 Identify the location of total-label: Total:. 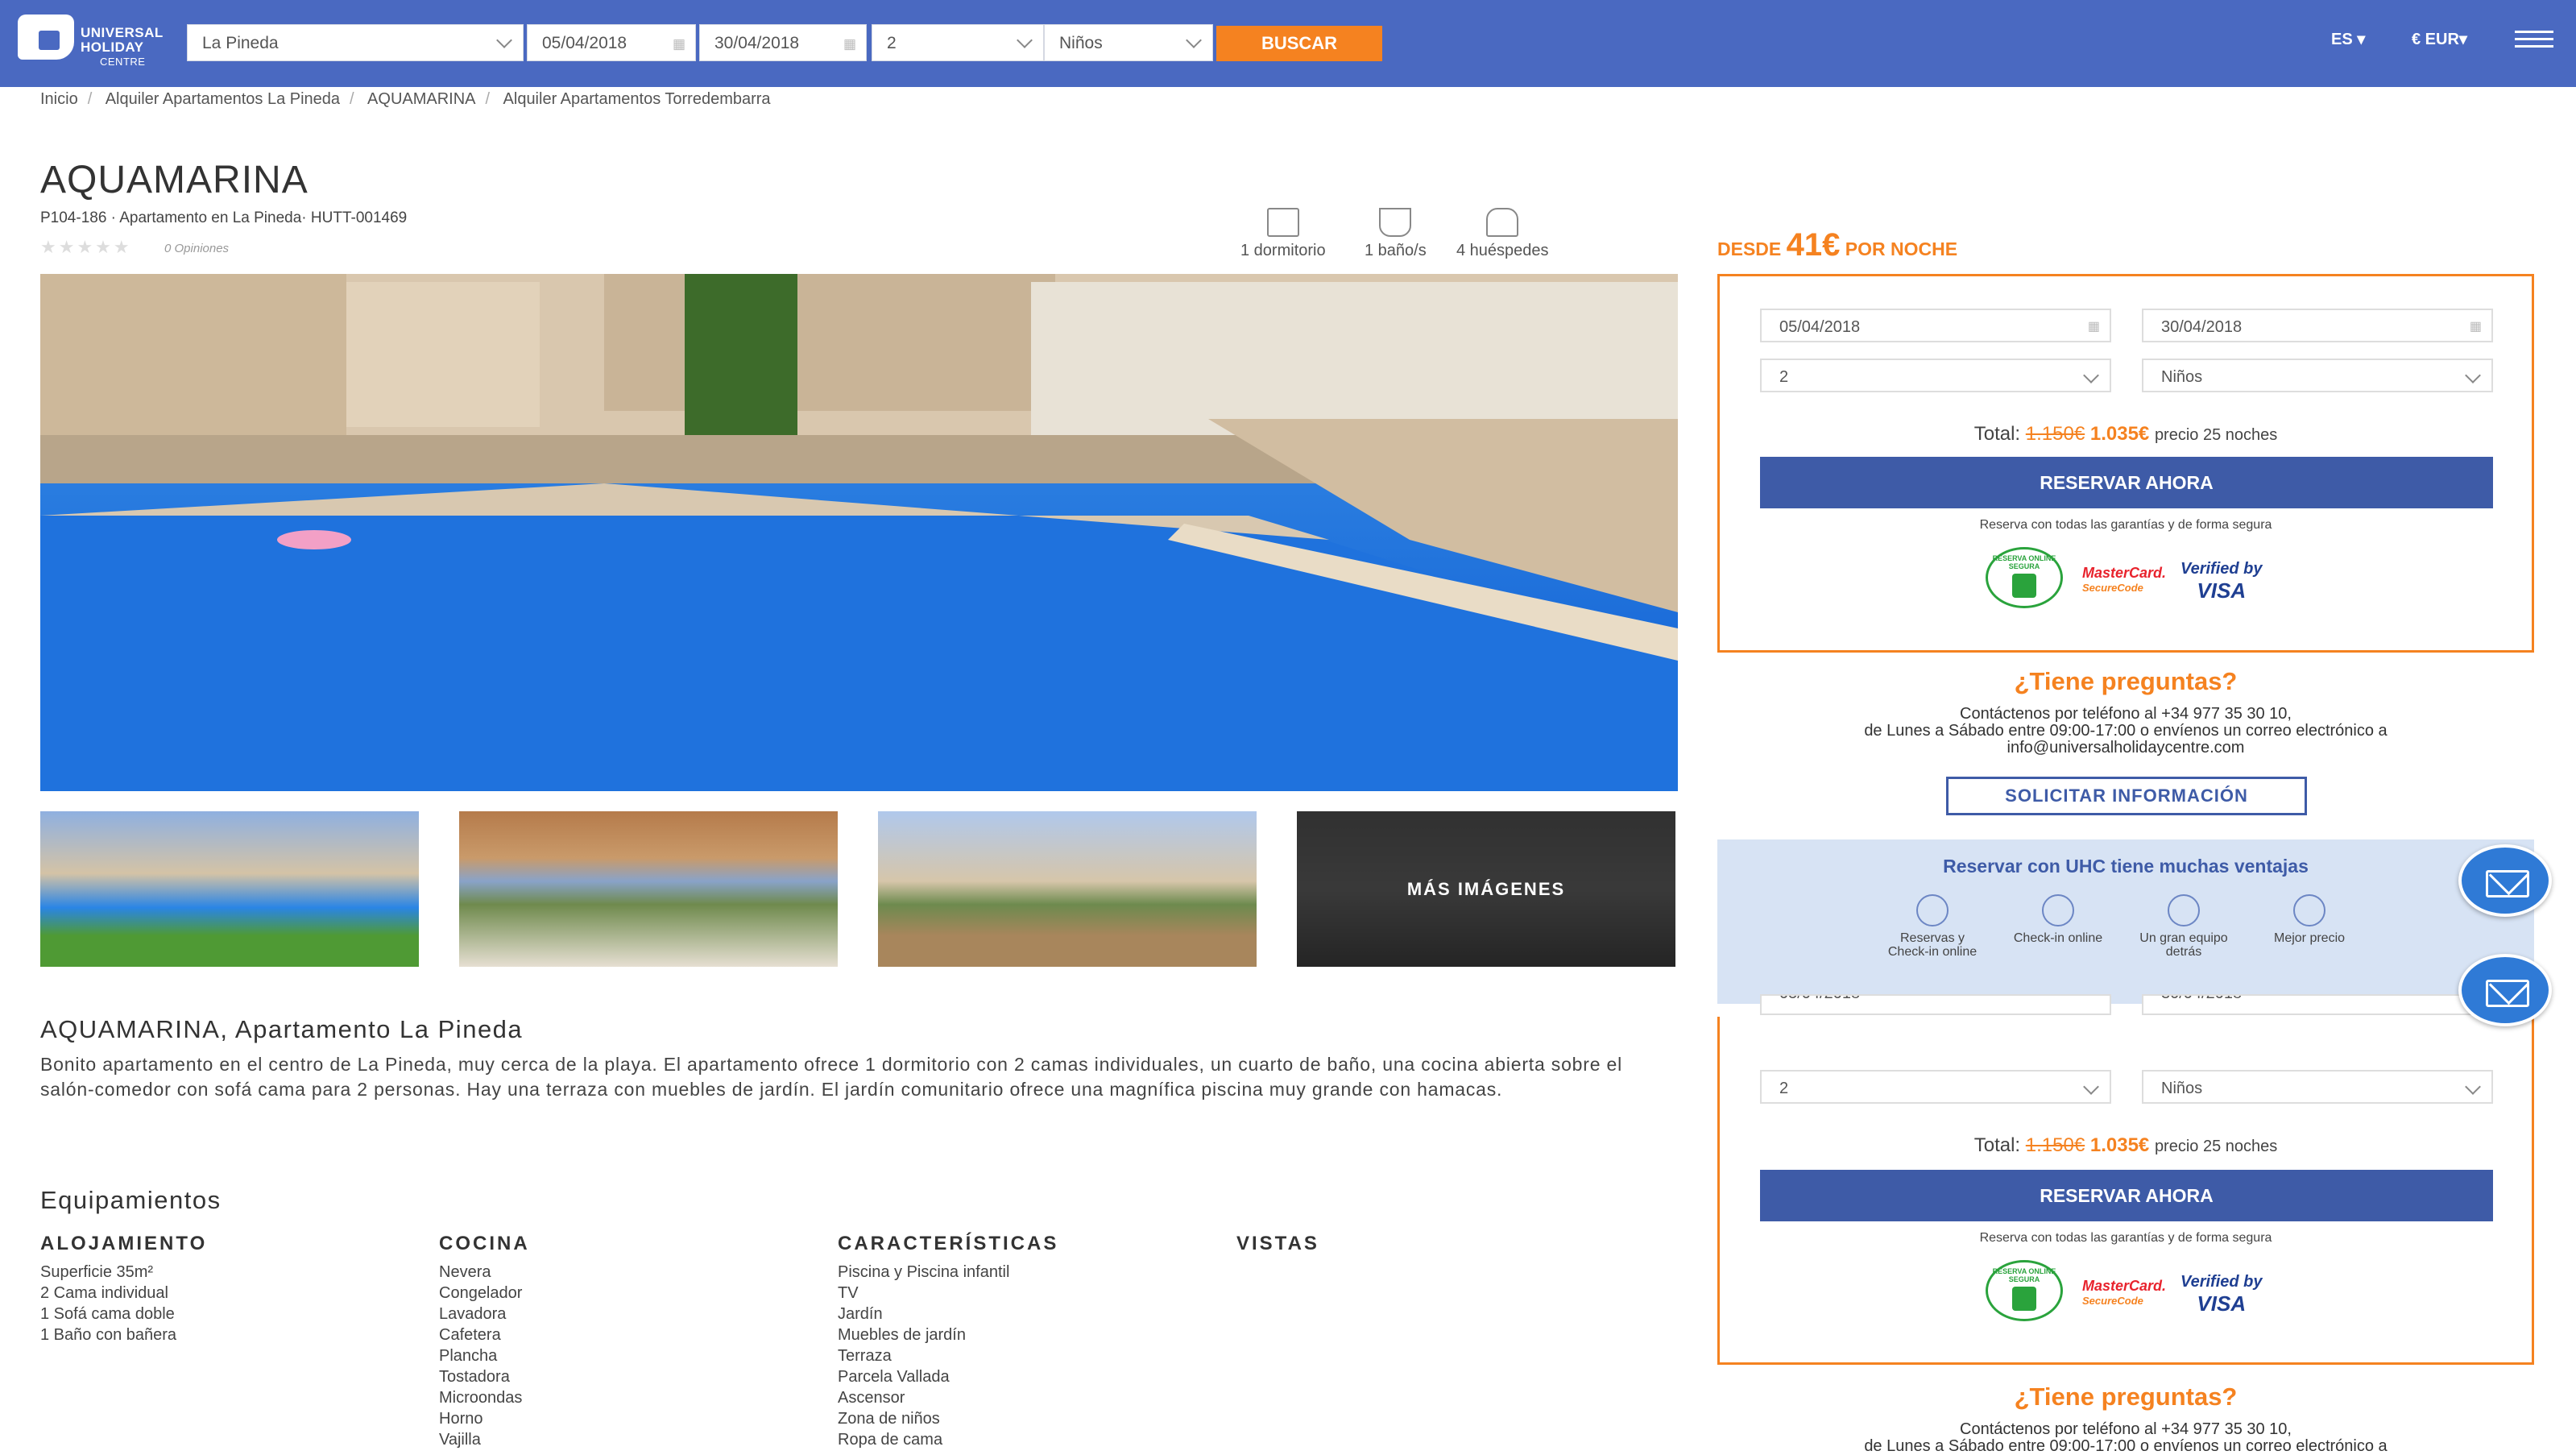
(1997, 434).